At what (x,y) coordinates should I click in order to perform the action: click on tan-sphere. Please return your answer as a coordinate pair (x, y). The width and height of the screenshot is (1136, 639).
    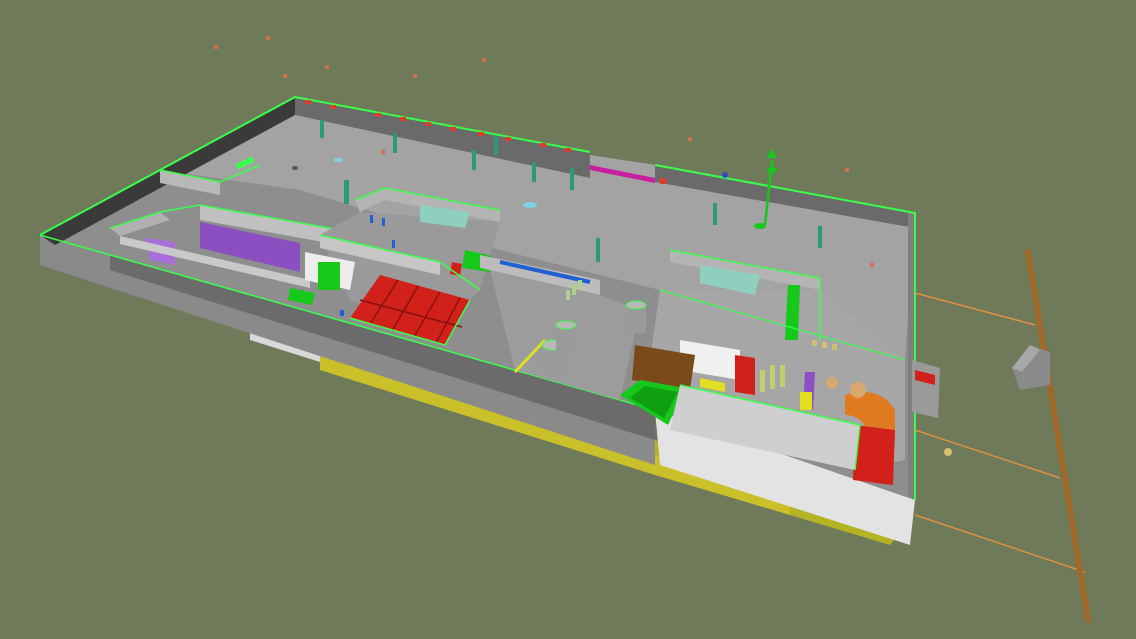
    Looking at the image, I should click on (858, 390).